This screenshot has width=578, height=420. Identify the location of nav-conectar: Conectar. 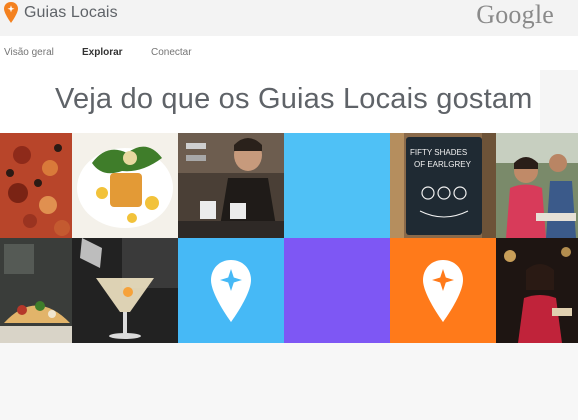
(171, 52).